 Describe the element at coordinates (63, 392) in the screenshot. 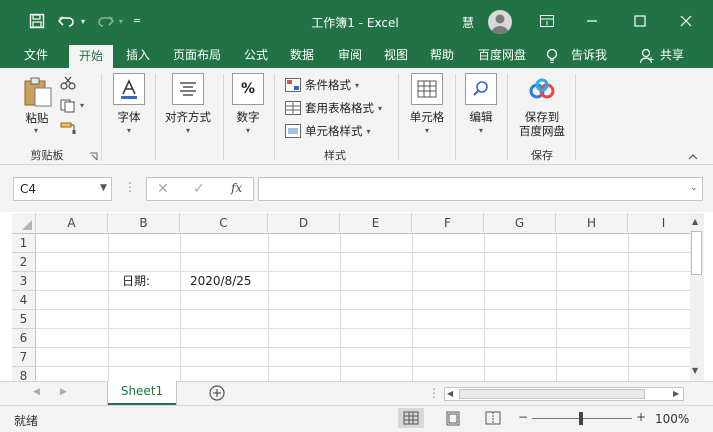

I see `sheet-next-icon: ▶` at that location.